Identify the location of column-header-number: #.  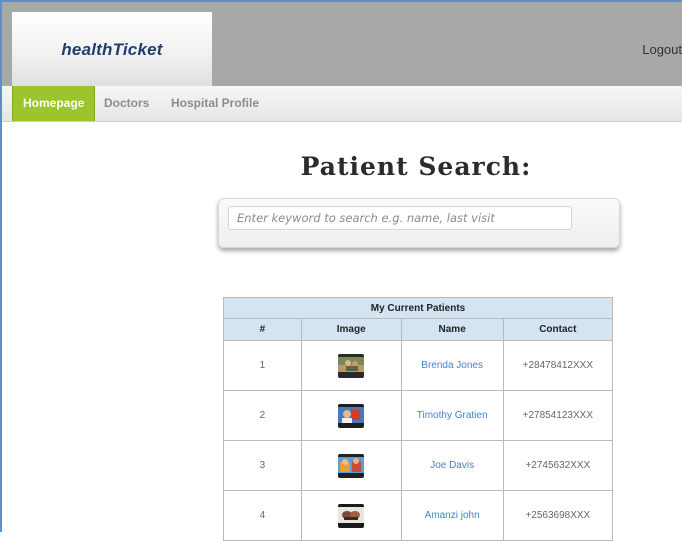
(262, 329).